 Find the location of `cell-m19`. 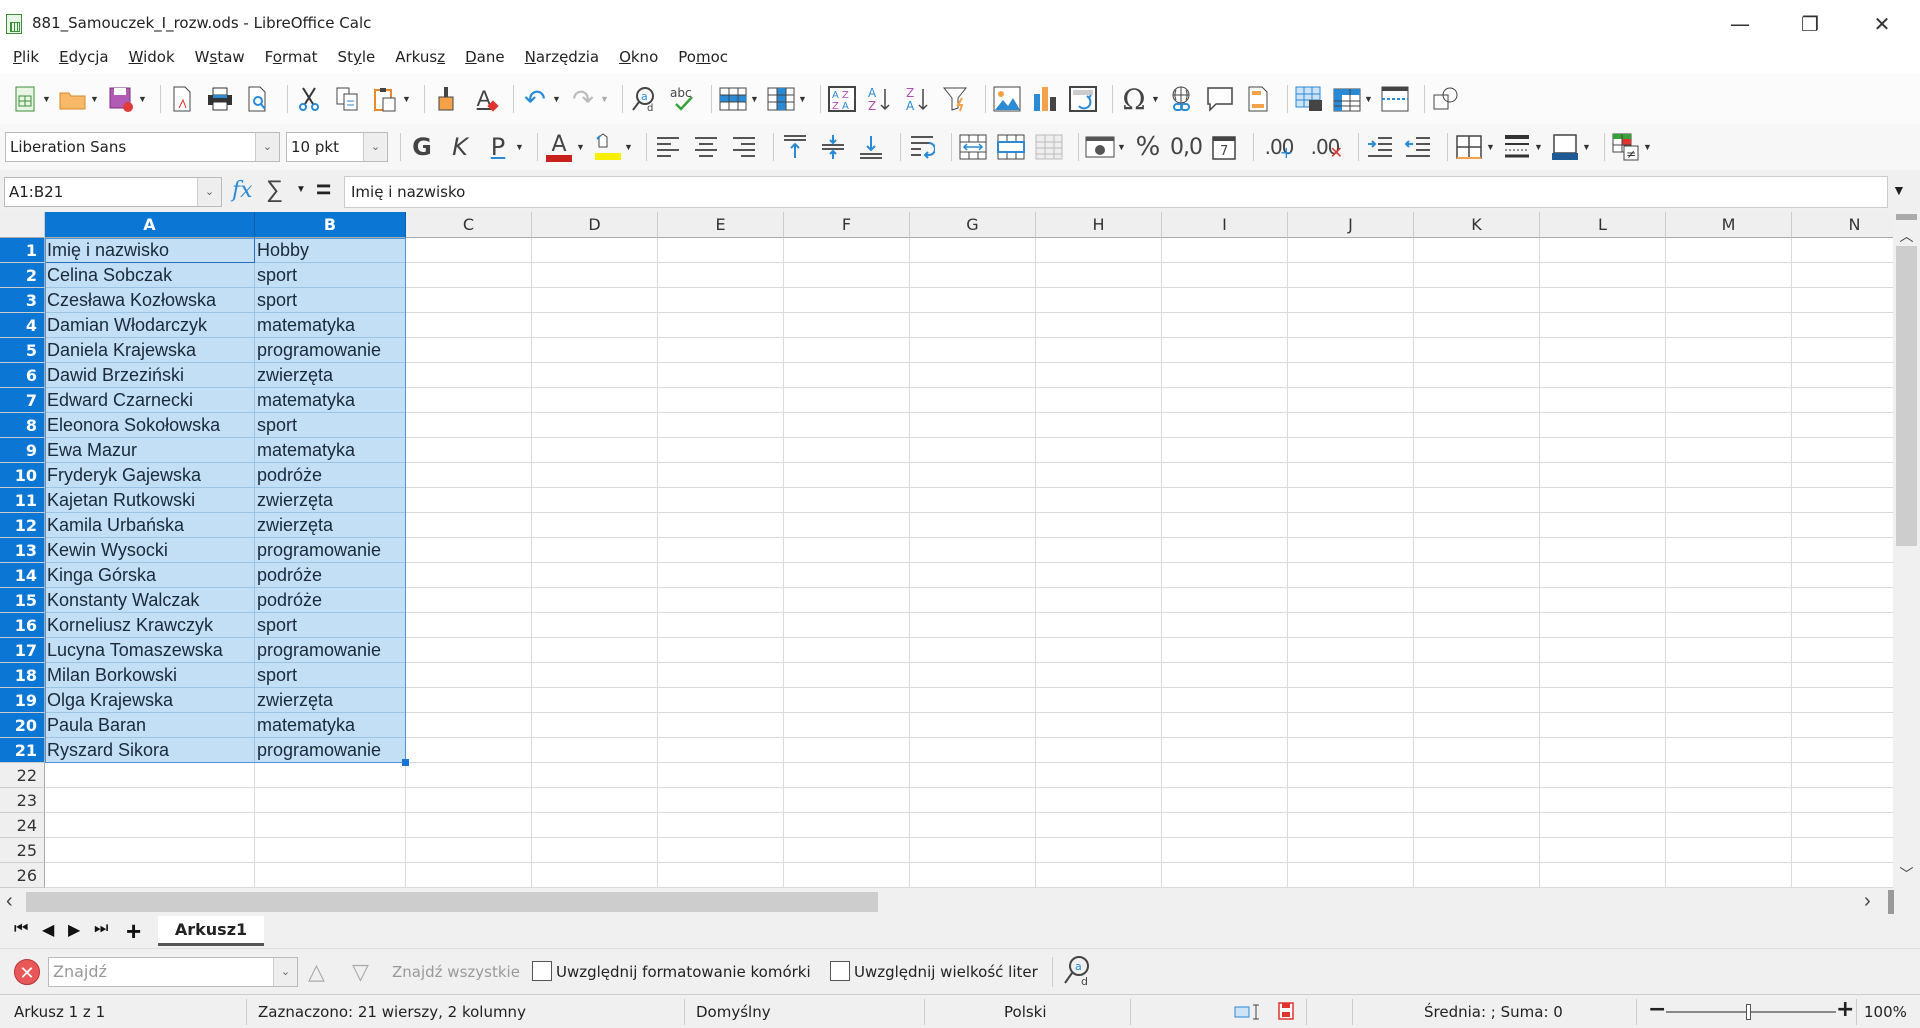

cell-m19 is located at coordinates (1729, 700).